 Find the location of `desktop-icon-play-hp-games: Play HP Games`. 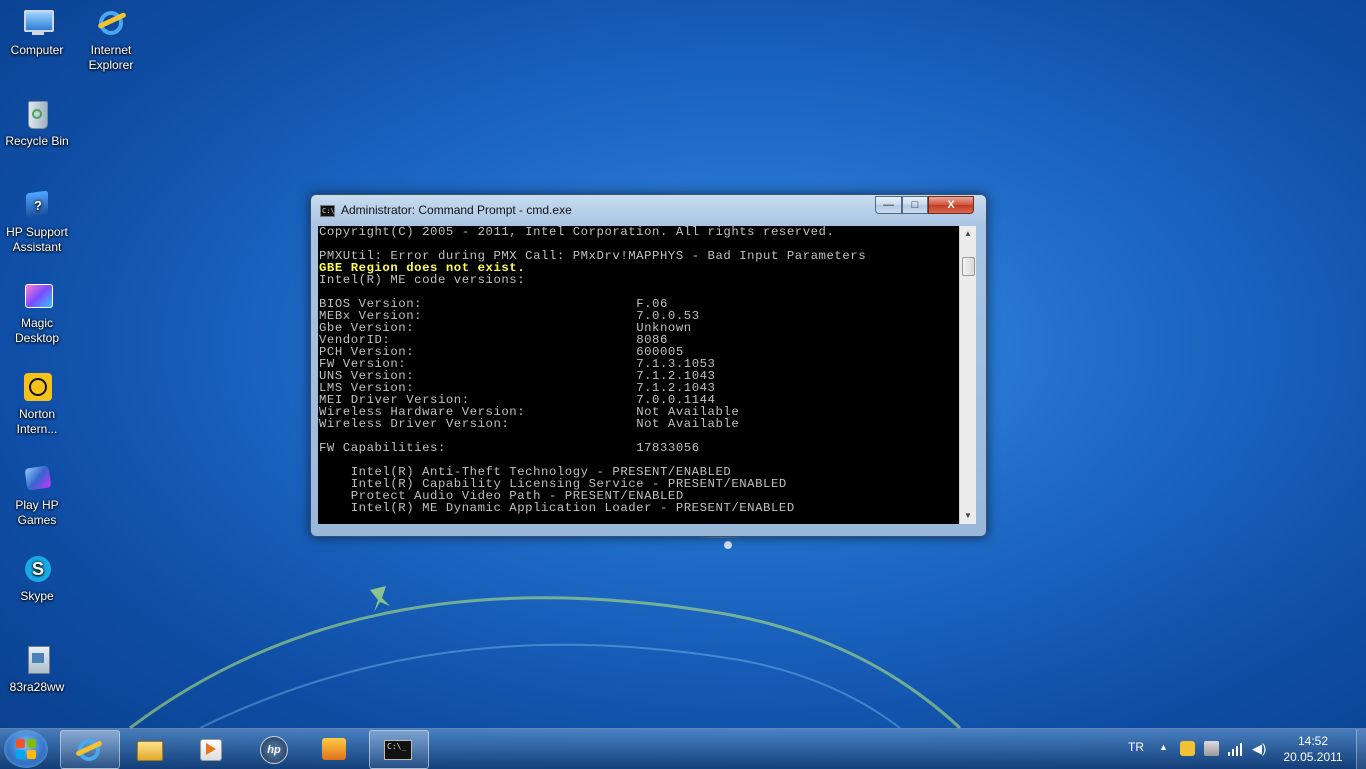

desktop-icon-play-hp-games: Play HP Games is located at coordinates (37, 494).